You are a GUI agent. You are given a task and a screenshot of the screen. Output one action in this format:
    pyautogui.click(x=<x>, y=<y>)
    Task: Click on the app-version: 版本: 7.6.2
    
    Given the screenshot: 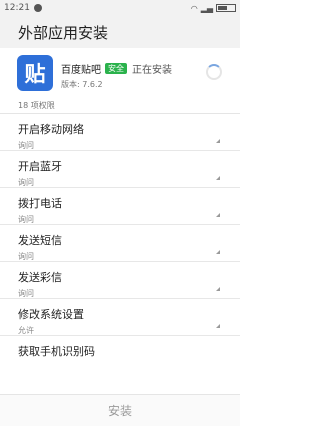 What is the action you would take?
    pyautogui.click(x=82, y=84)
    